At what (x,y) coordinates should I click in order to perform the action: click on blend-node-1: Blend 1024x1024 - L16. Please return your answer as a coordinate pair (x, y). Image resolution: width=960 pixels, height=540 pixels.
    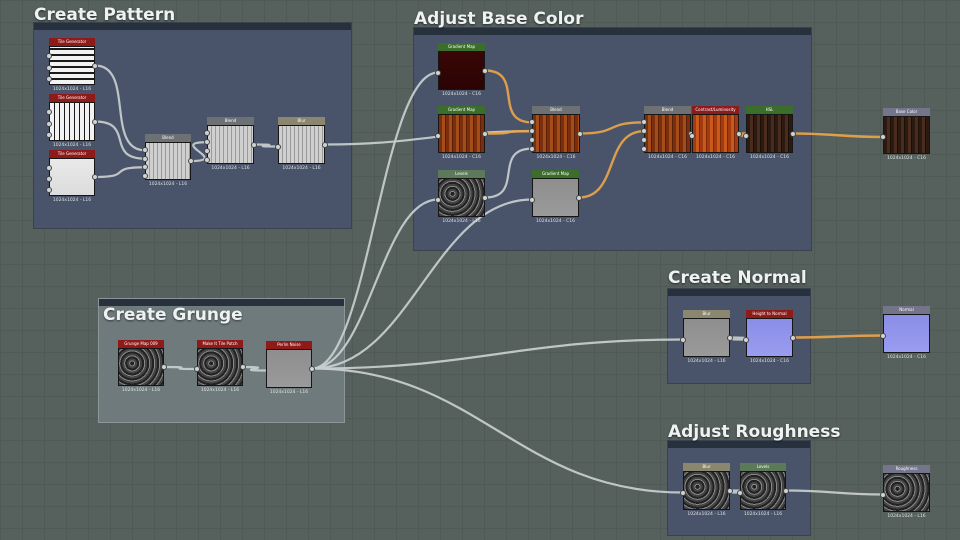
    Looking at the image, I should click on (168, 160).